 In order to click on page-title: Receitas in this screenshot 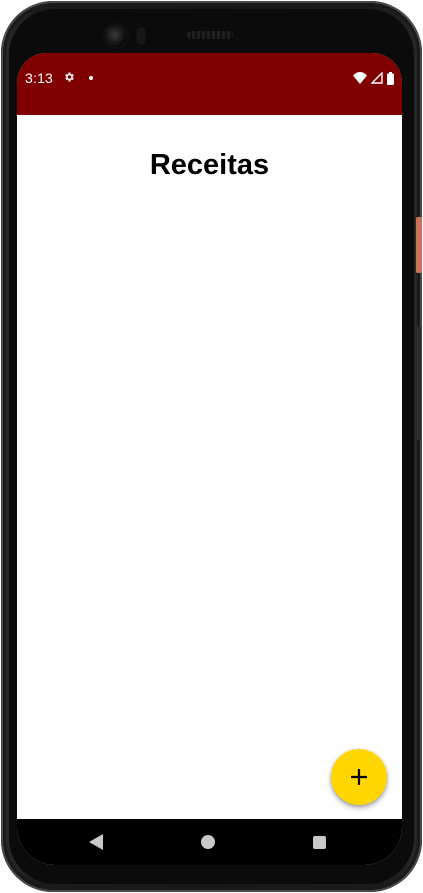, I will do `click(209, 165)`.